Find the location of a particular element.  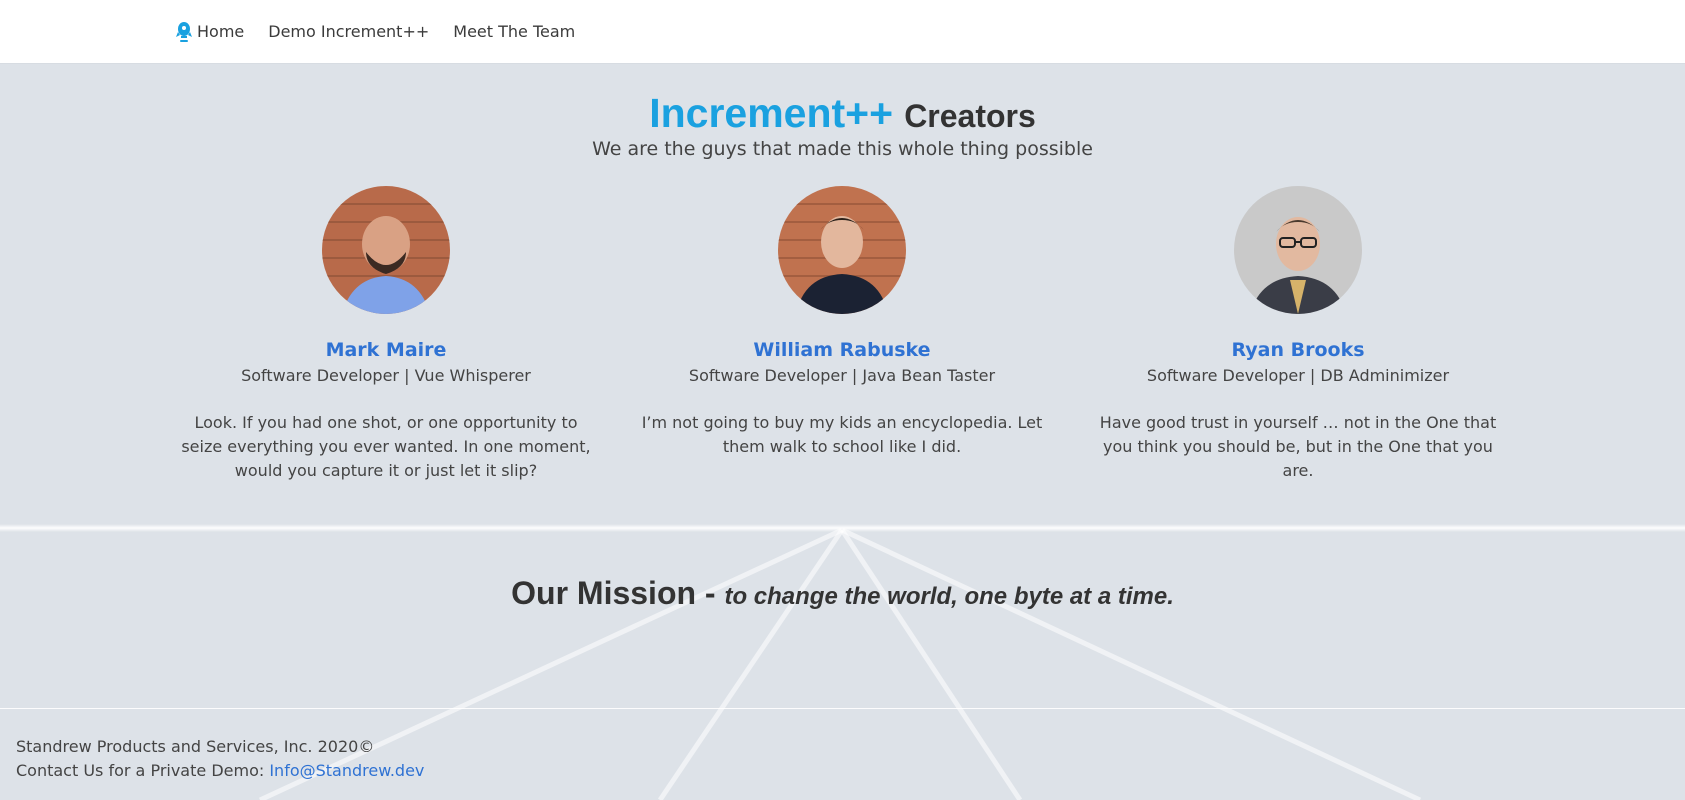

member-name: William Rabuske is located at coordinates (842, 350).